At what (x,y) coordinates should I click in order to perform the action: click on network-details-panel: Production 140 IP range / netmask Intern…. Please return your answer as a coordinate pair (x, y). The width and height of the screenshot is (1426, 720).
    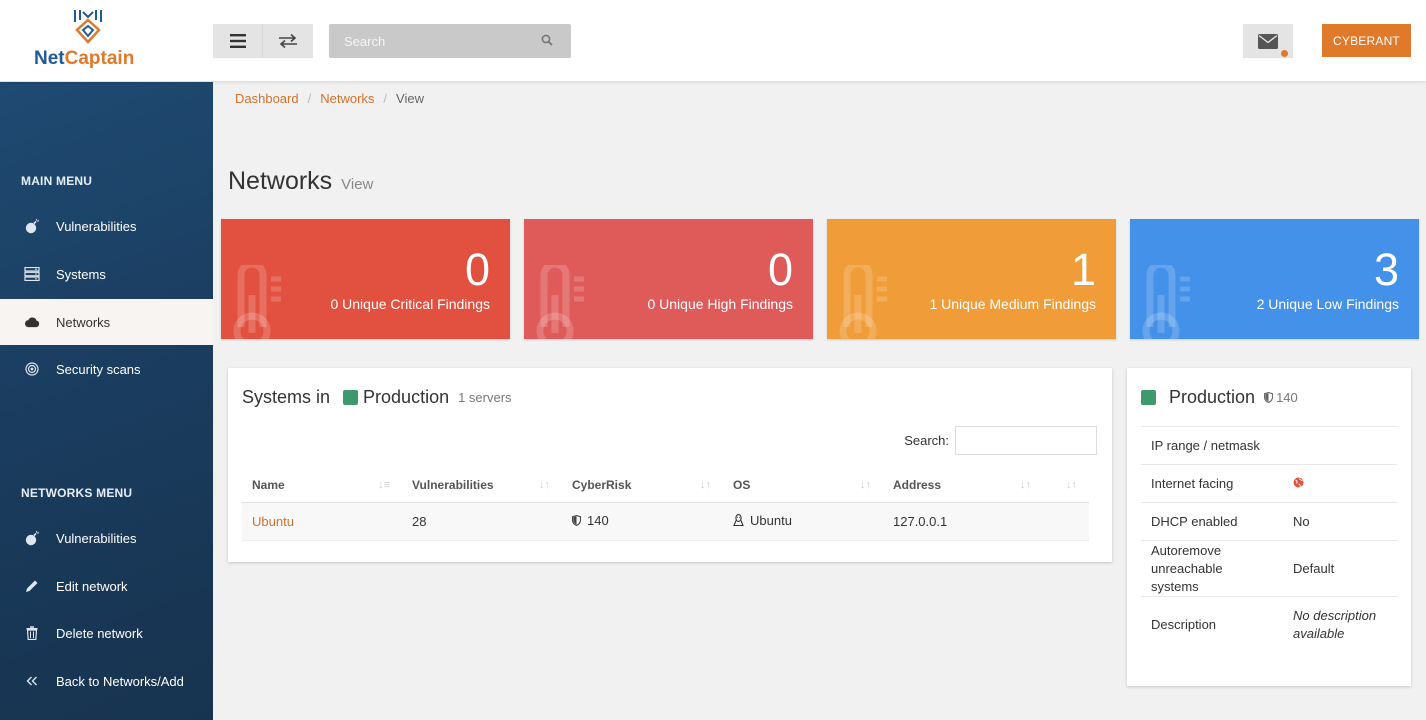
    Looking at the image, I should click on (1269, 527).